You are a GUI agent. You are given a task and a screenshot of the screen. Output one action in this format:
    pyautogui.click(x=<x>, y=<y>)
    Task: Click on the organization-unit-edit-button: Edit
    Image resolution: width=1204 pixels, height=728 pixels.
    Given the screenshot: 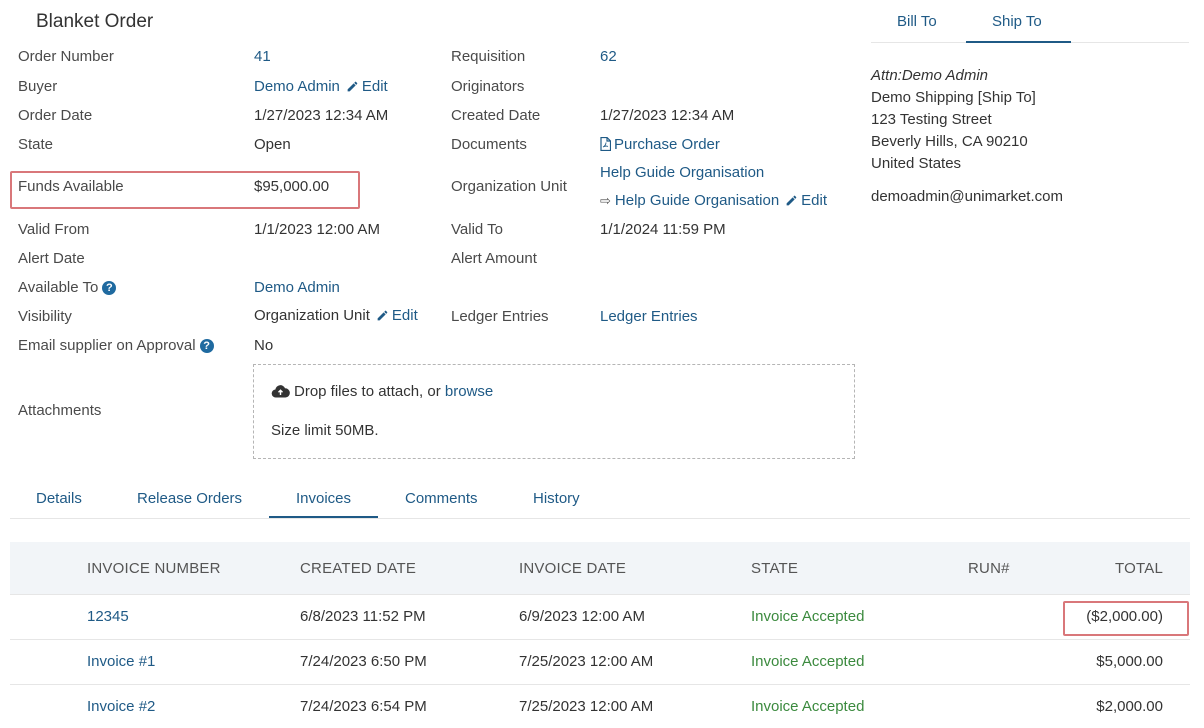 What is the action you would take?
    pyautogui.click(x=803, y=200)
    